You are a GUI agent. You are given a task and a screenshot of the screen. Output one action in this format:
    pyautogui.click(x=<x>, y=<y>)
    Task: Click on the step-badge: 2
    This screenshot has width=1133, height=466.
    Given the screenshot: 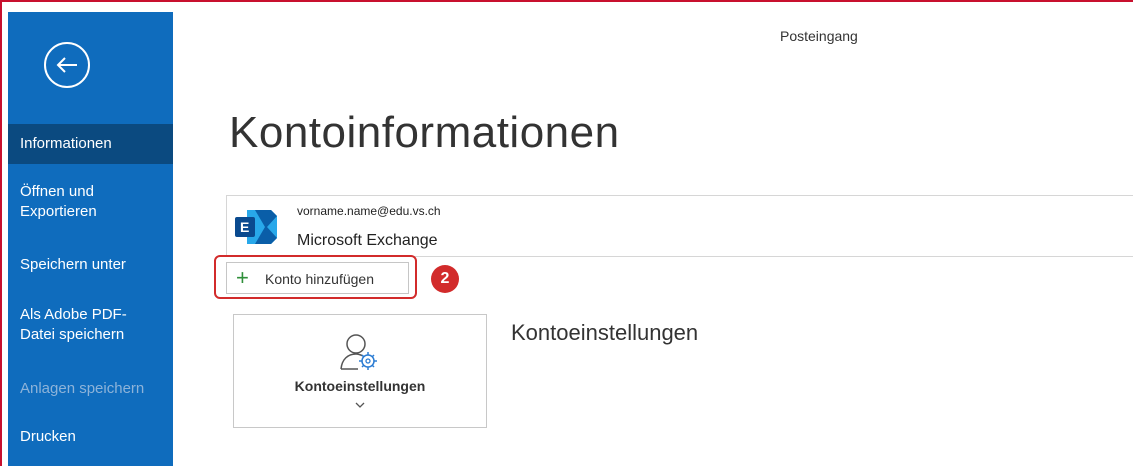 What is the action you would take?
    pyautogui.click(x=445, y=279)
    